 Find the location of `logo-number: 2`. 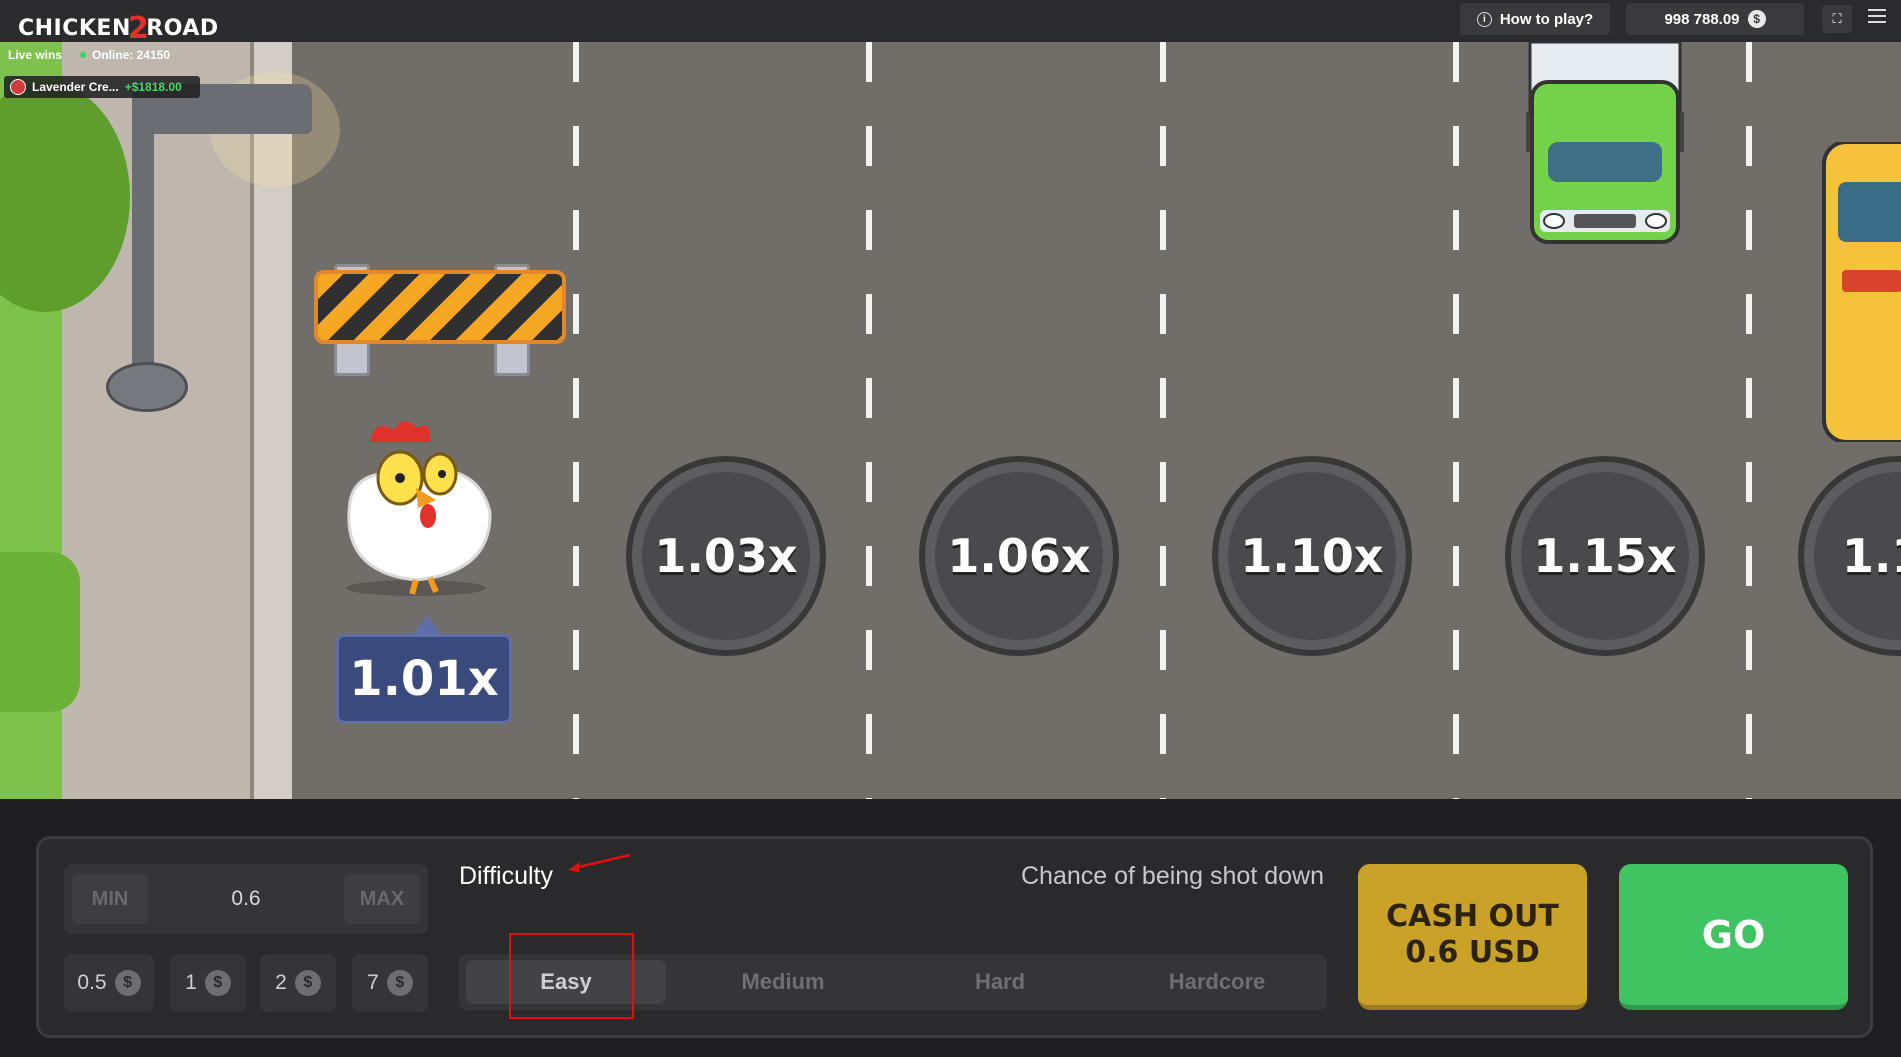

logo-number: 2 is located at coordinates (138, 28).